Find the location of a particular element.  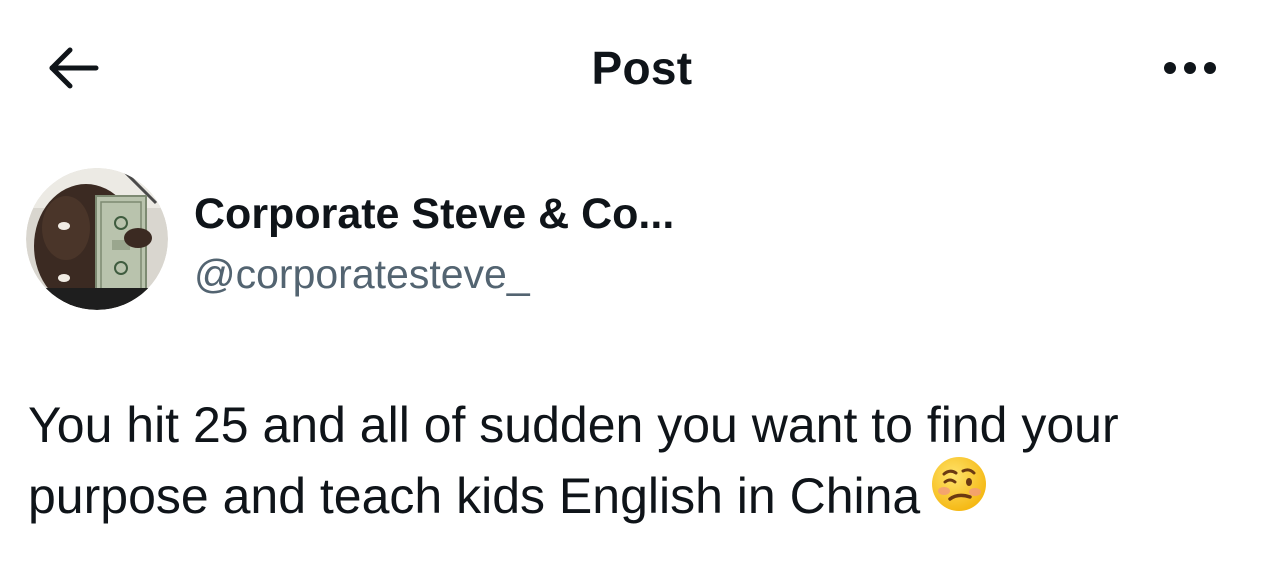

more-horizontal-icon is located at coordinates (1190, 68).